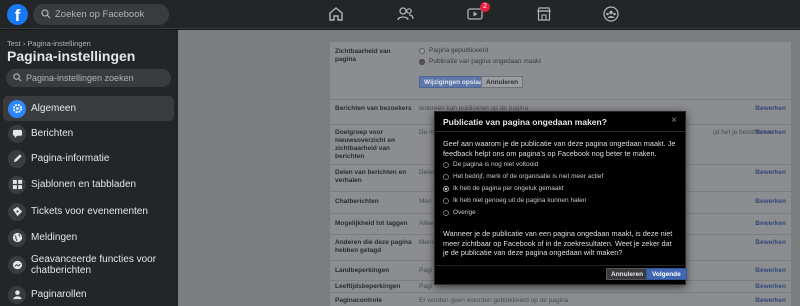  What do you see at coordinates (453, 50) in the screenshot?
I see `radio-page-published: Pagina gepubliceerd` at bounding box center [453, 50].